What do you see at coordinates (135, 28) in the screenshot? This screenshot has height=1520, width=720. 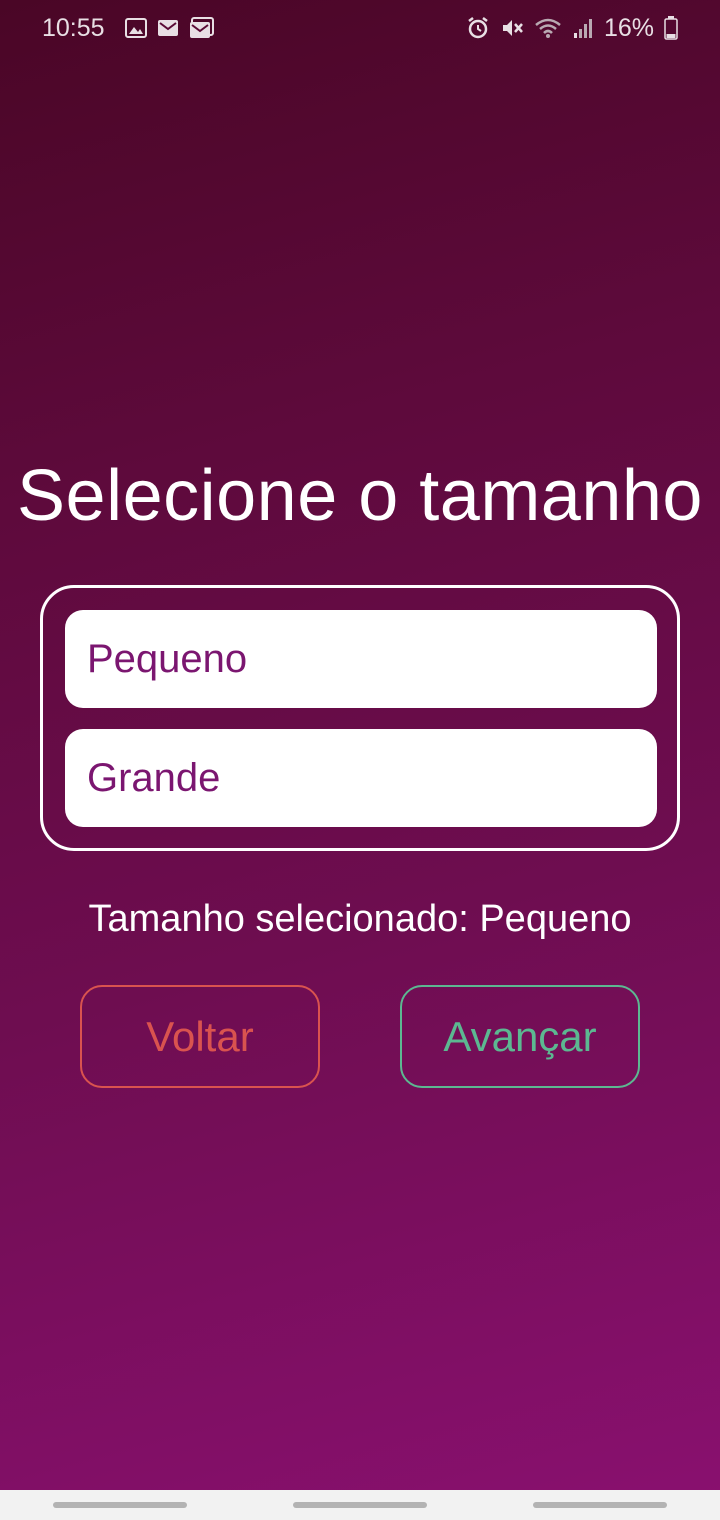 I see `image-icon` at bounding box center [135, 28].